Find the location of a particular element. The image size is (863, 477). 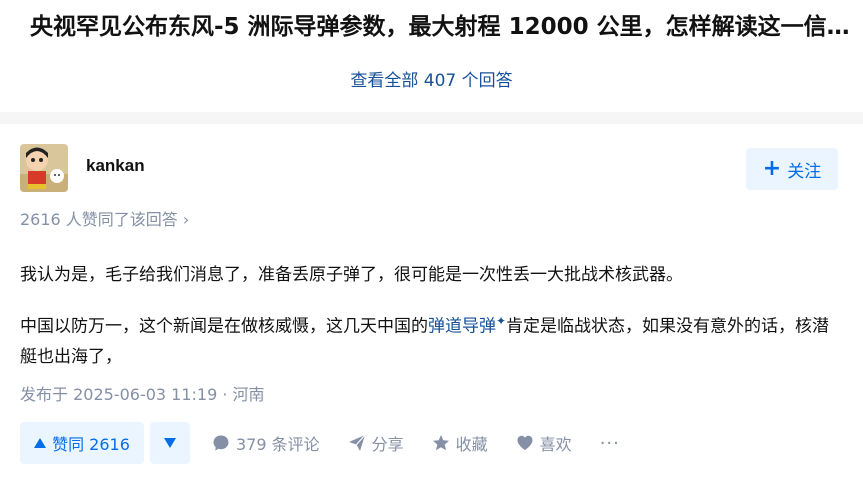

like-button: 喜欢 is located at coordinates (544, 443).